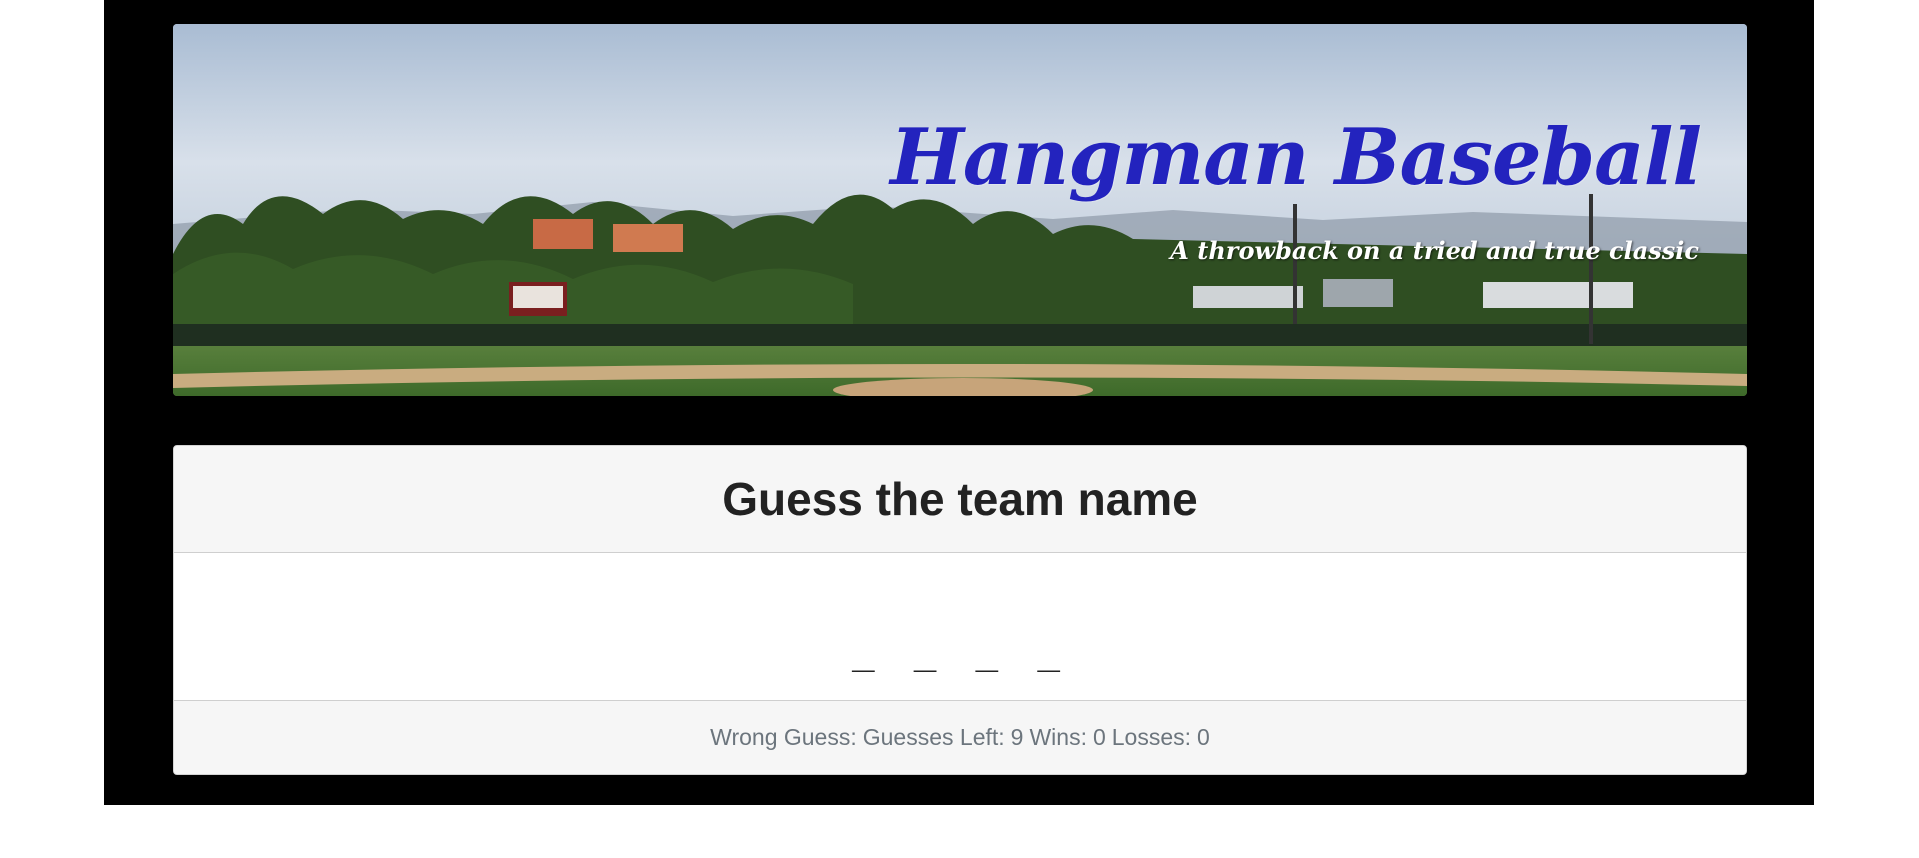  I want to click on losses-label: Losses:, so click(1151, 737).